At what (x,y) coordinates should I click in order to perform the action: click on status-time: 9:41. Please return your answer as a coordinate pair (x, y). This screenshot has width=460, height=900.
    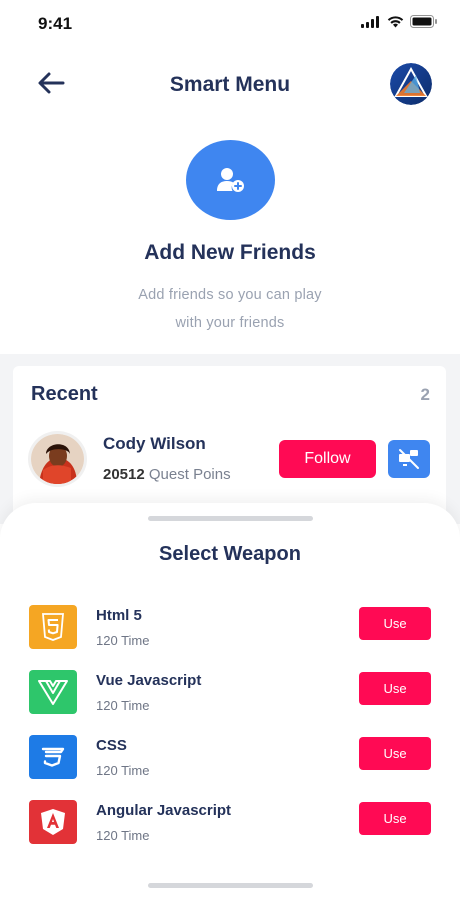
    Looking at the image, I should click on (55, 23).